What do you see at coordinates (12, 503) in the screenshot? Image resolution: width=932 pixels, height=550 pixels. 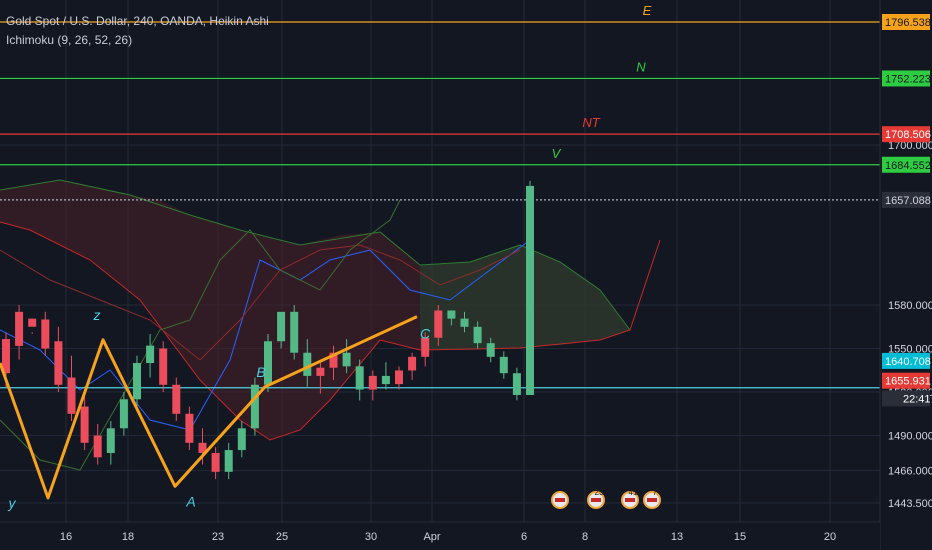 I see `wave-label-y: y` at bounding box center [12, 503].